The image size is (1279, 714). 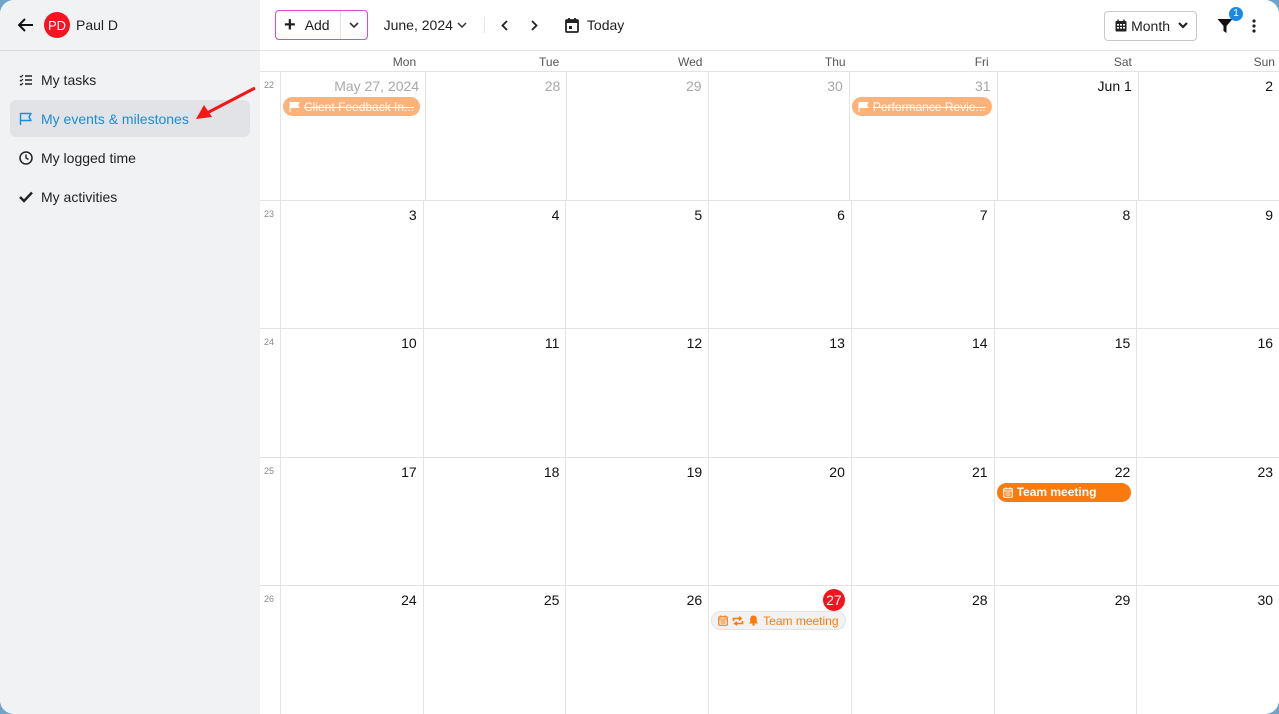 What do you see at coordinates (1208, 393) in the screenshot?
I see `day-cell: 16` at bounding box center [1208, 393].